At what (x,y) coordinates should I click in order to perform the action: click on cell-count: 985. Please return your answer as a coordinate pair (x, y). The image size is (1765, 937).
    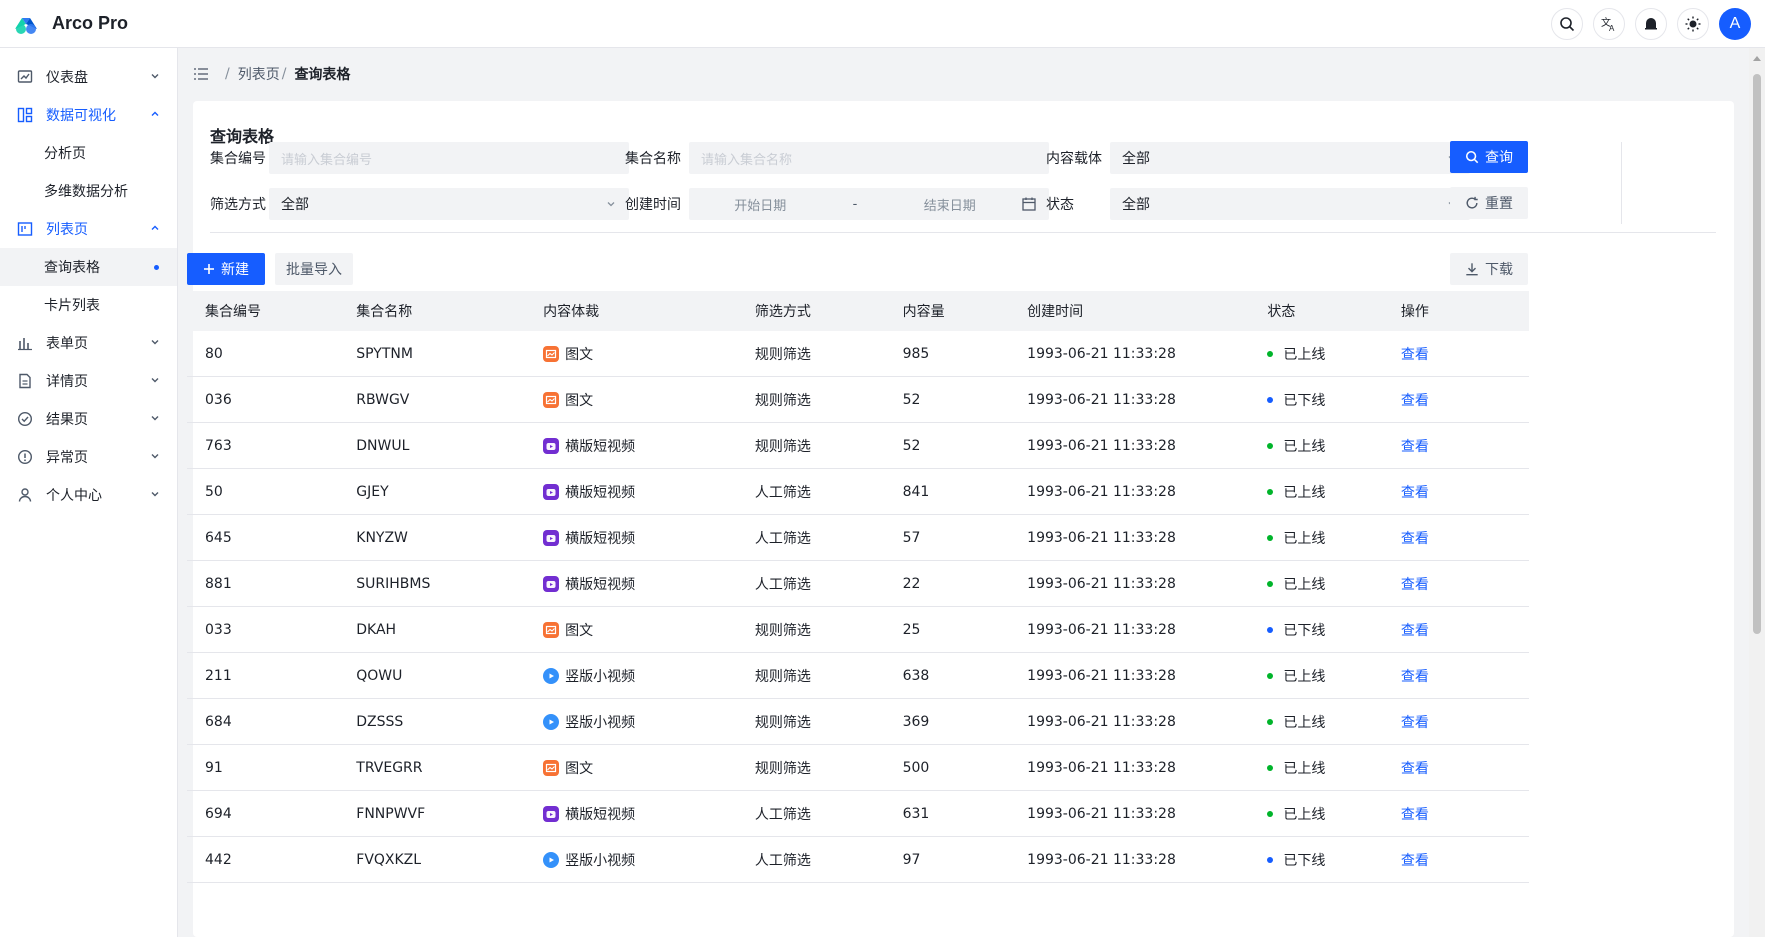
    Looking at the image, I should click on (916, 353).